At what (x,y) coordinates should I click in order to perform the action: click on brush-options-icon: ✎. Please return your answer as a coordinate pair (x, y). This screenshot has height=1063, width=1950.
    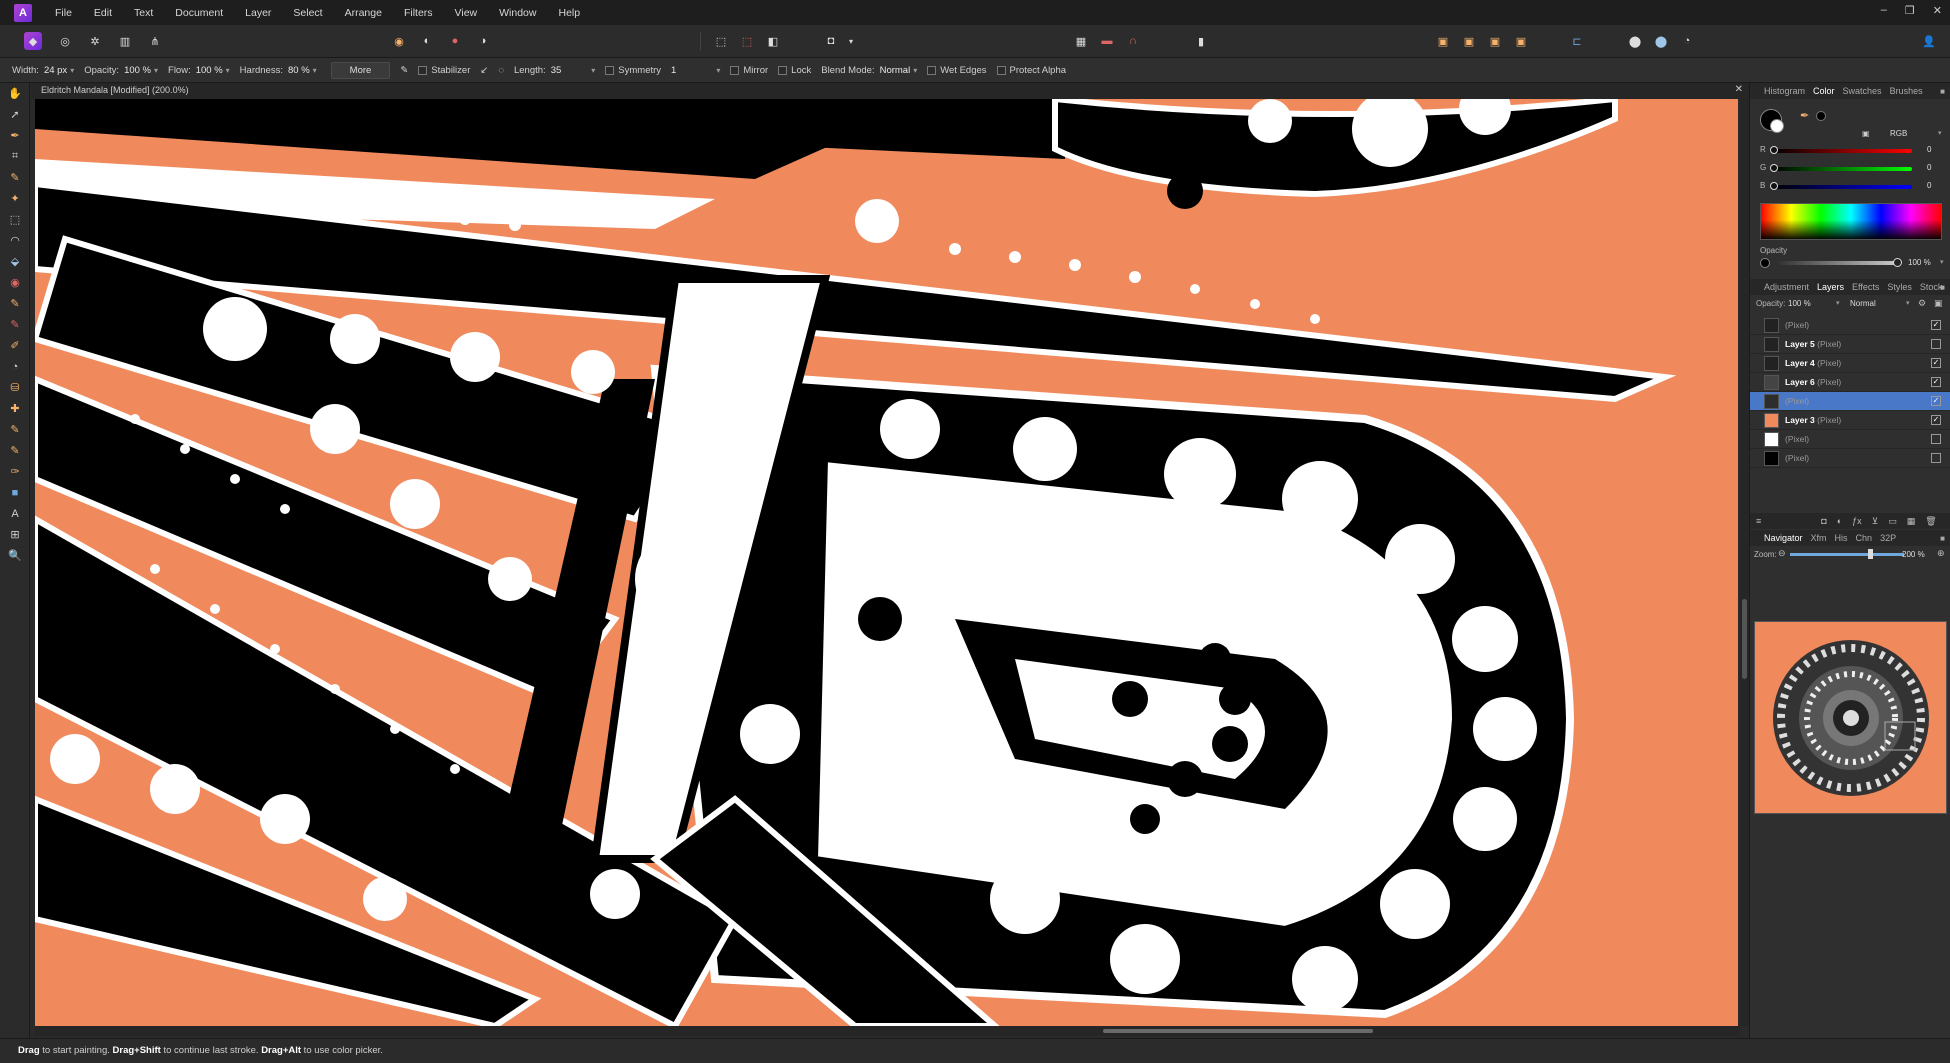
    Looking at the image, I should click on (404, 70).